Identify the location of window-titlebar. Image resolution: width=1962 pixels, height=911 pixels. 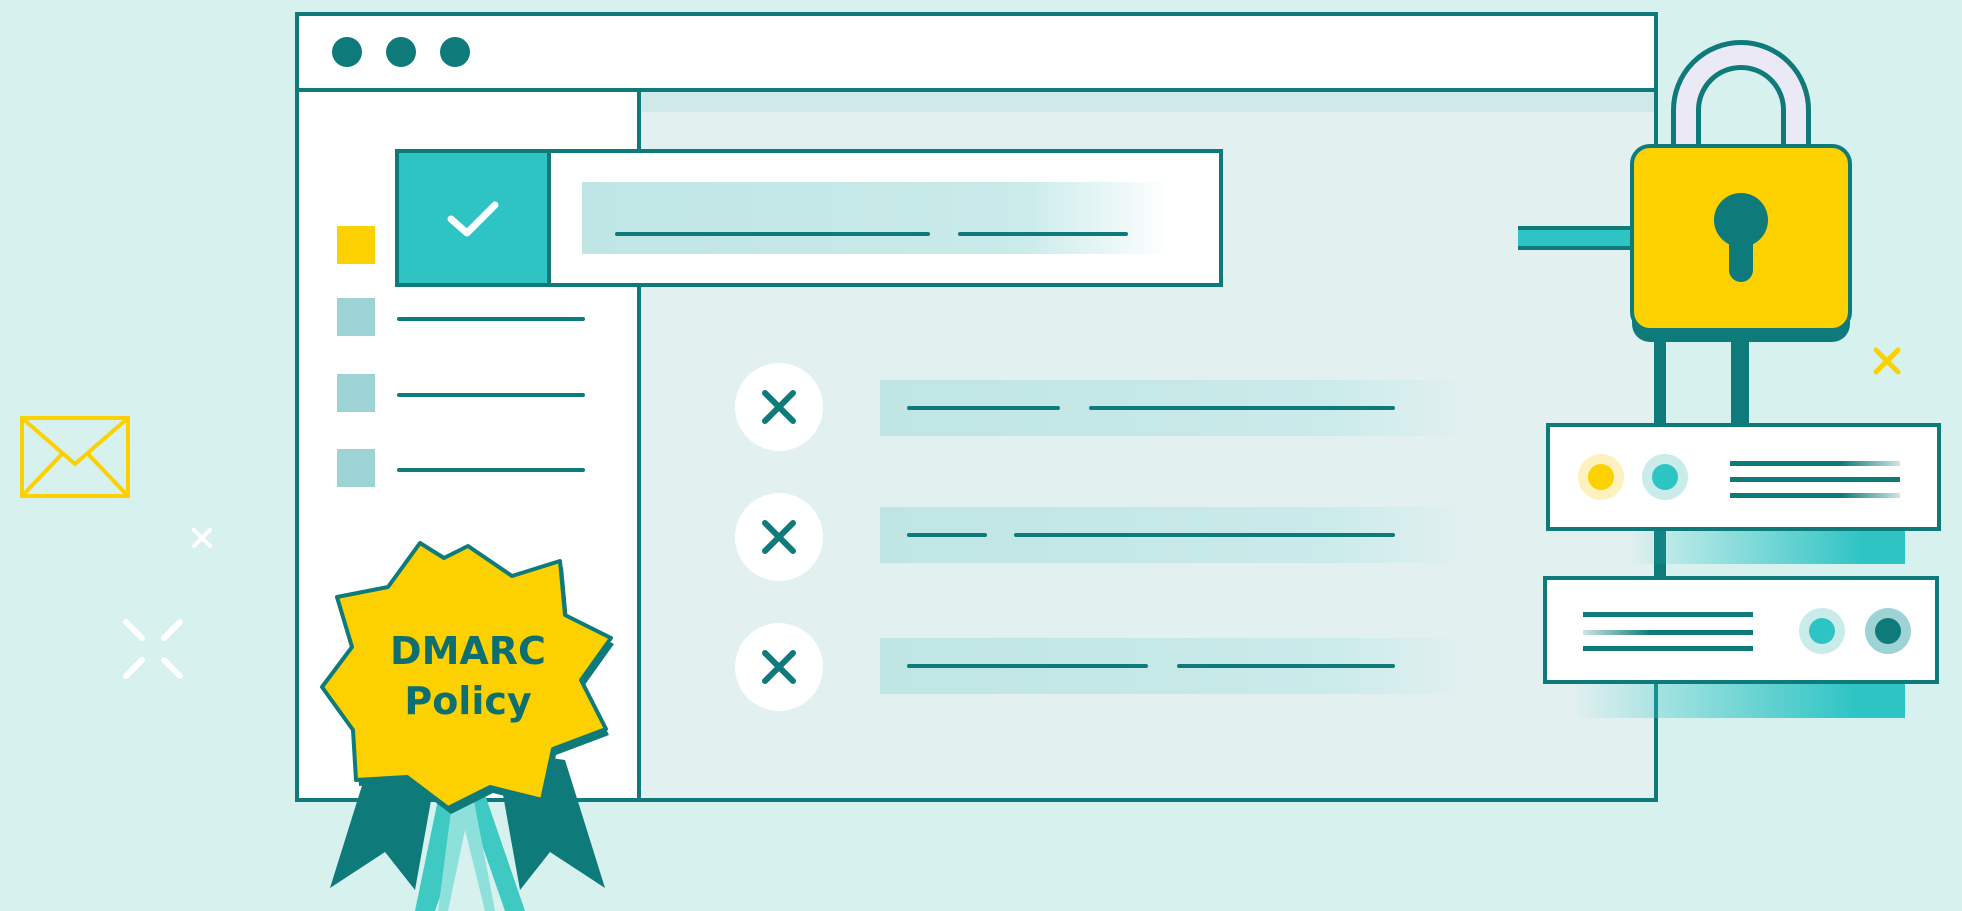
(976, 54).